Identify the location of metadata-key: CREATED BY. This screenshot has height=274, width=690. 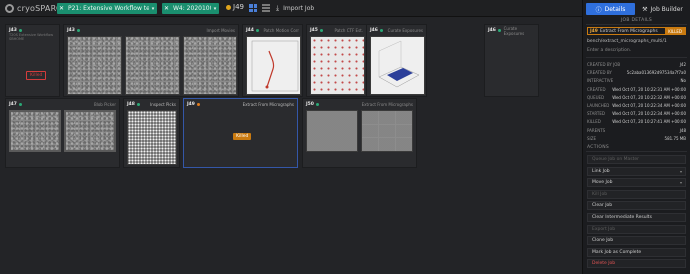
(599, 73).